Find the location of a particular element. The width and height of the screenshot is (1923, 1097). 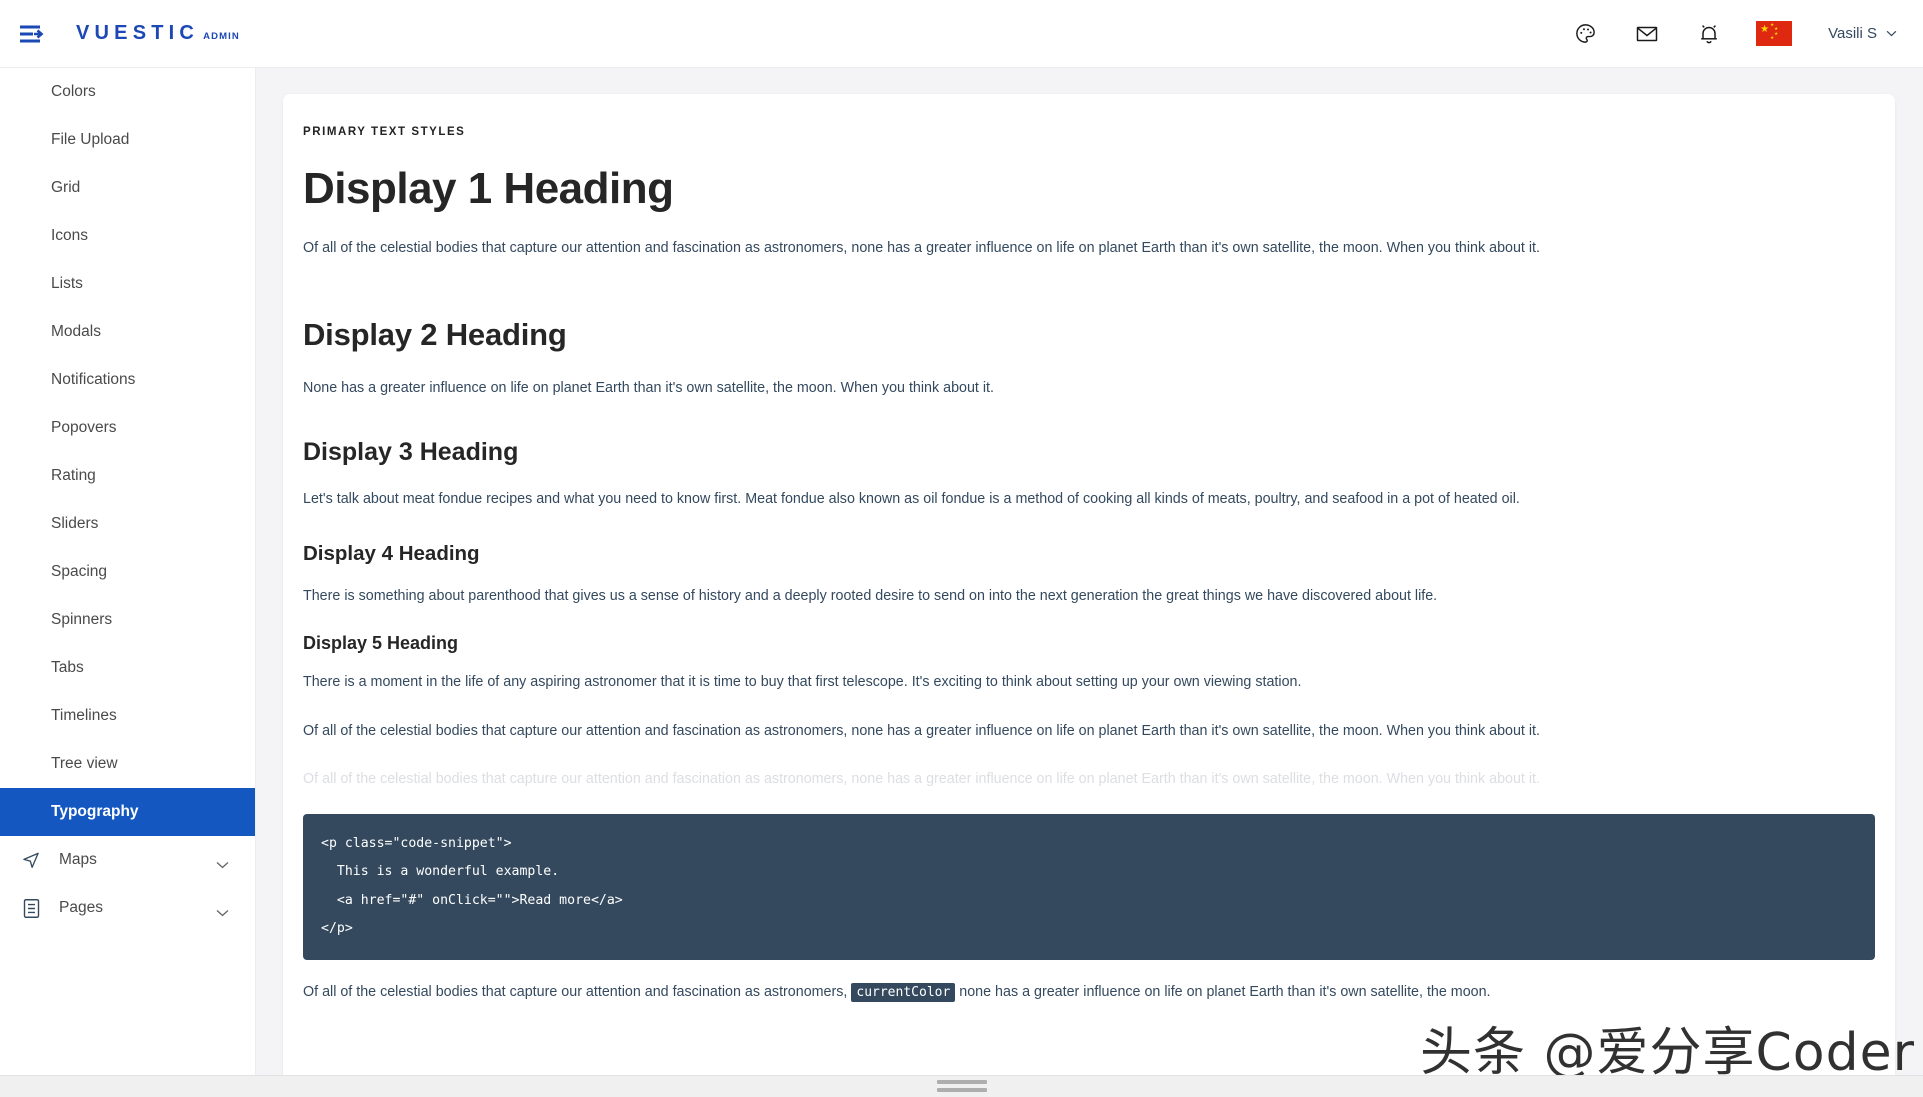

sidebar-item-colors: Colors is located at coordinates (127, 92).